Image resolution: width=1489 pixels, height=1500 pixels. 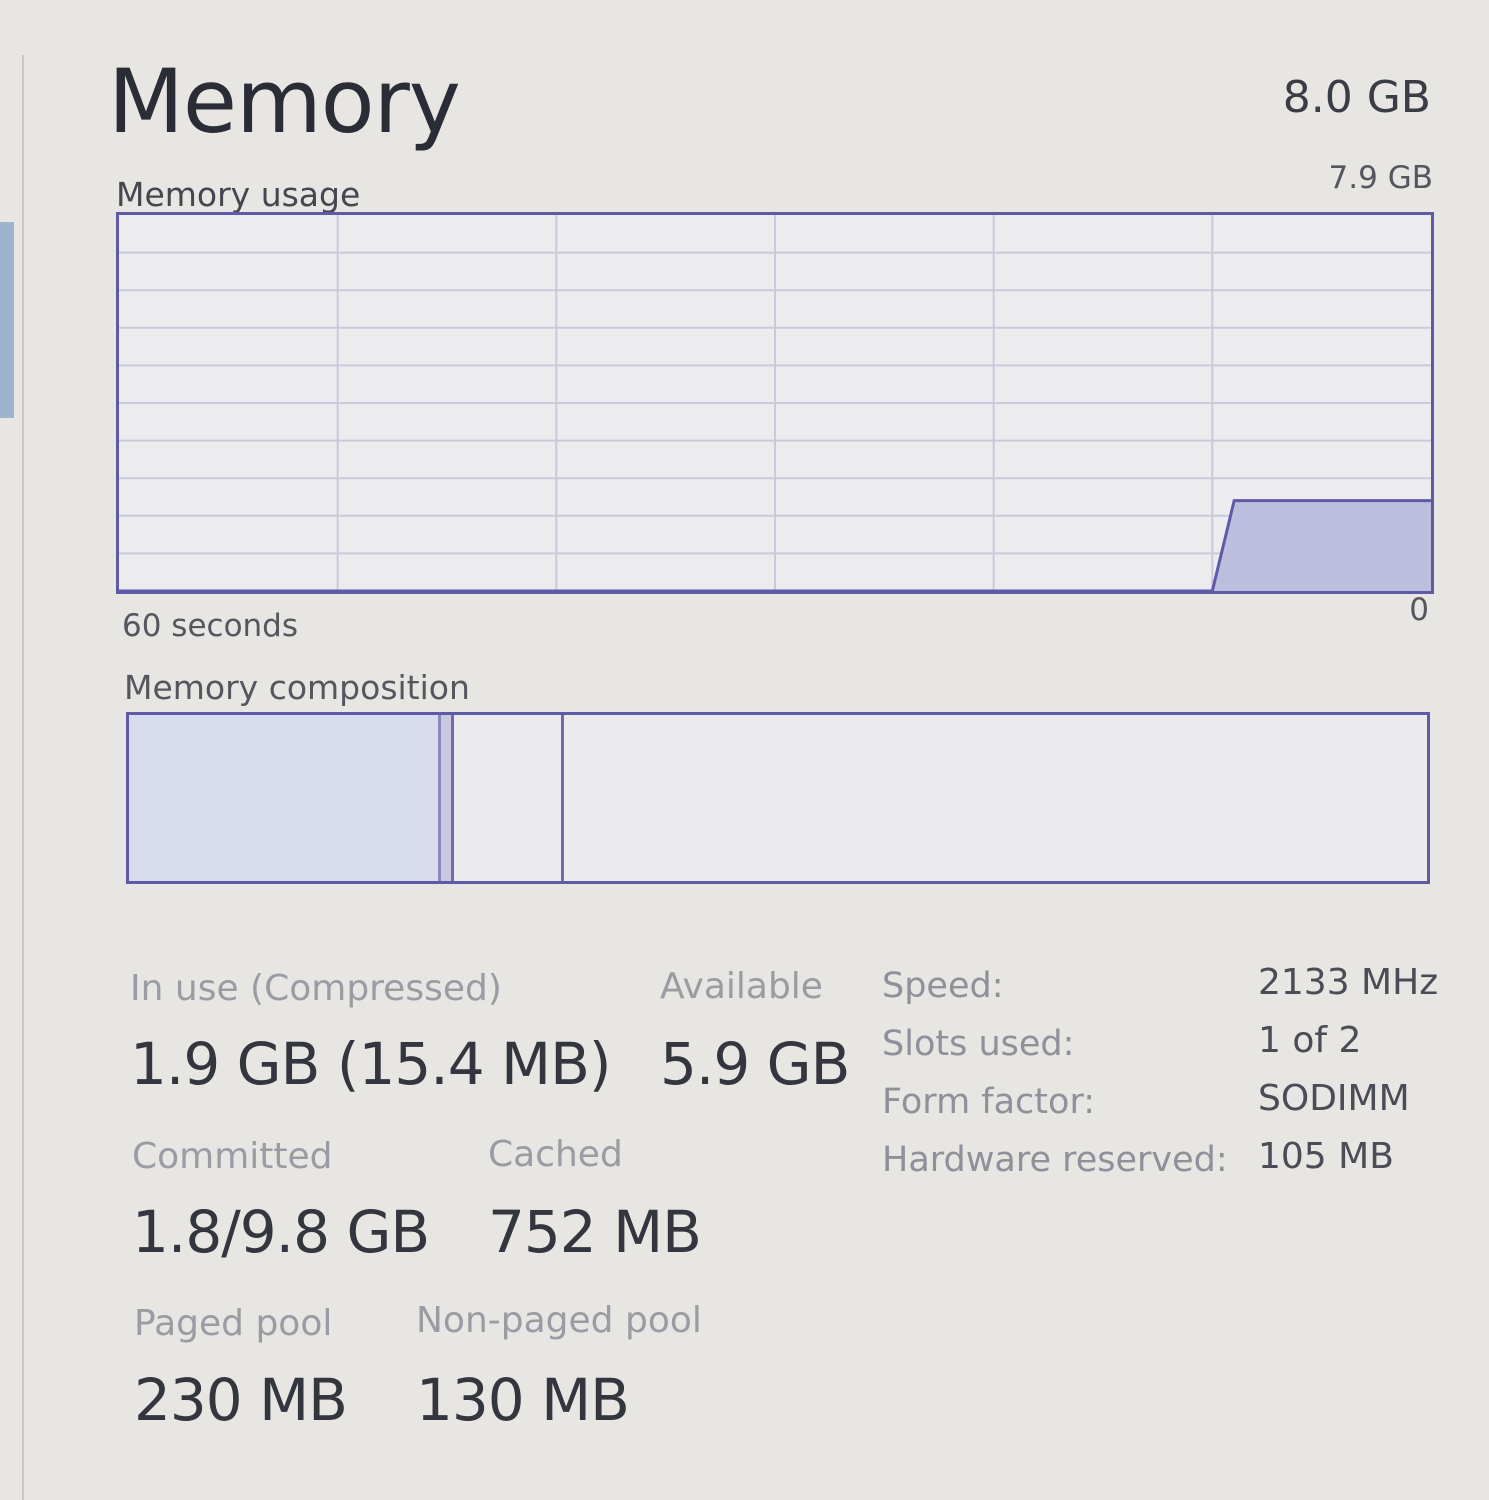 What do you see at coordinates (1310, 1040) in the screenshot?
I see `slots-used-value: 1 of 2` at bounding box center [1310, 1040].